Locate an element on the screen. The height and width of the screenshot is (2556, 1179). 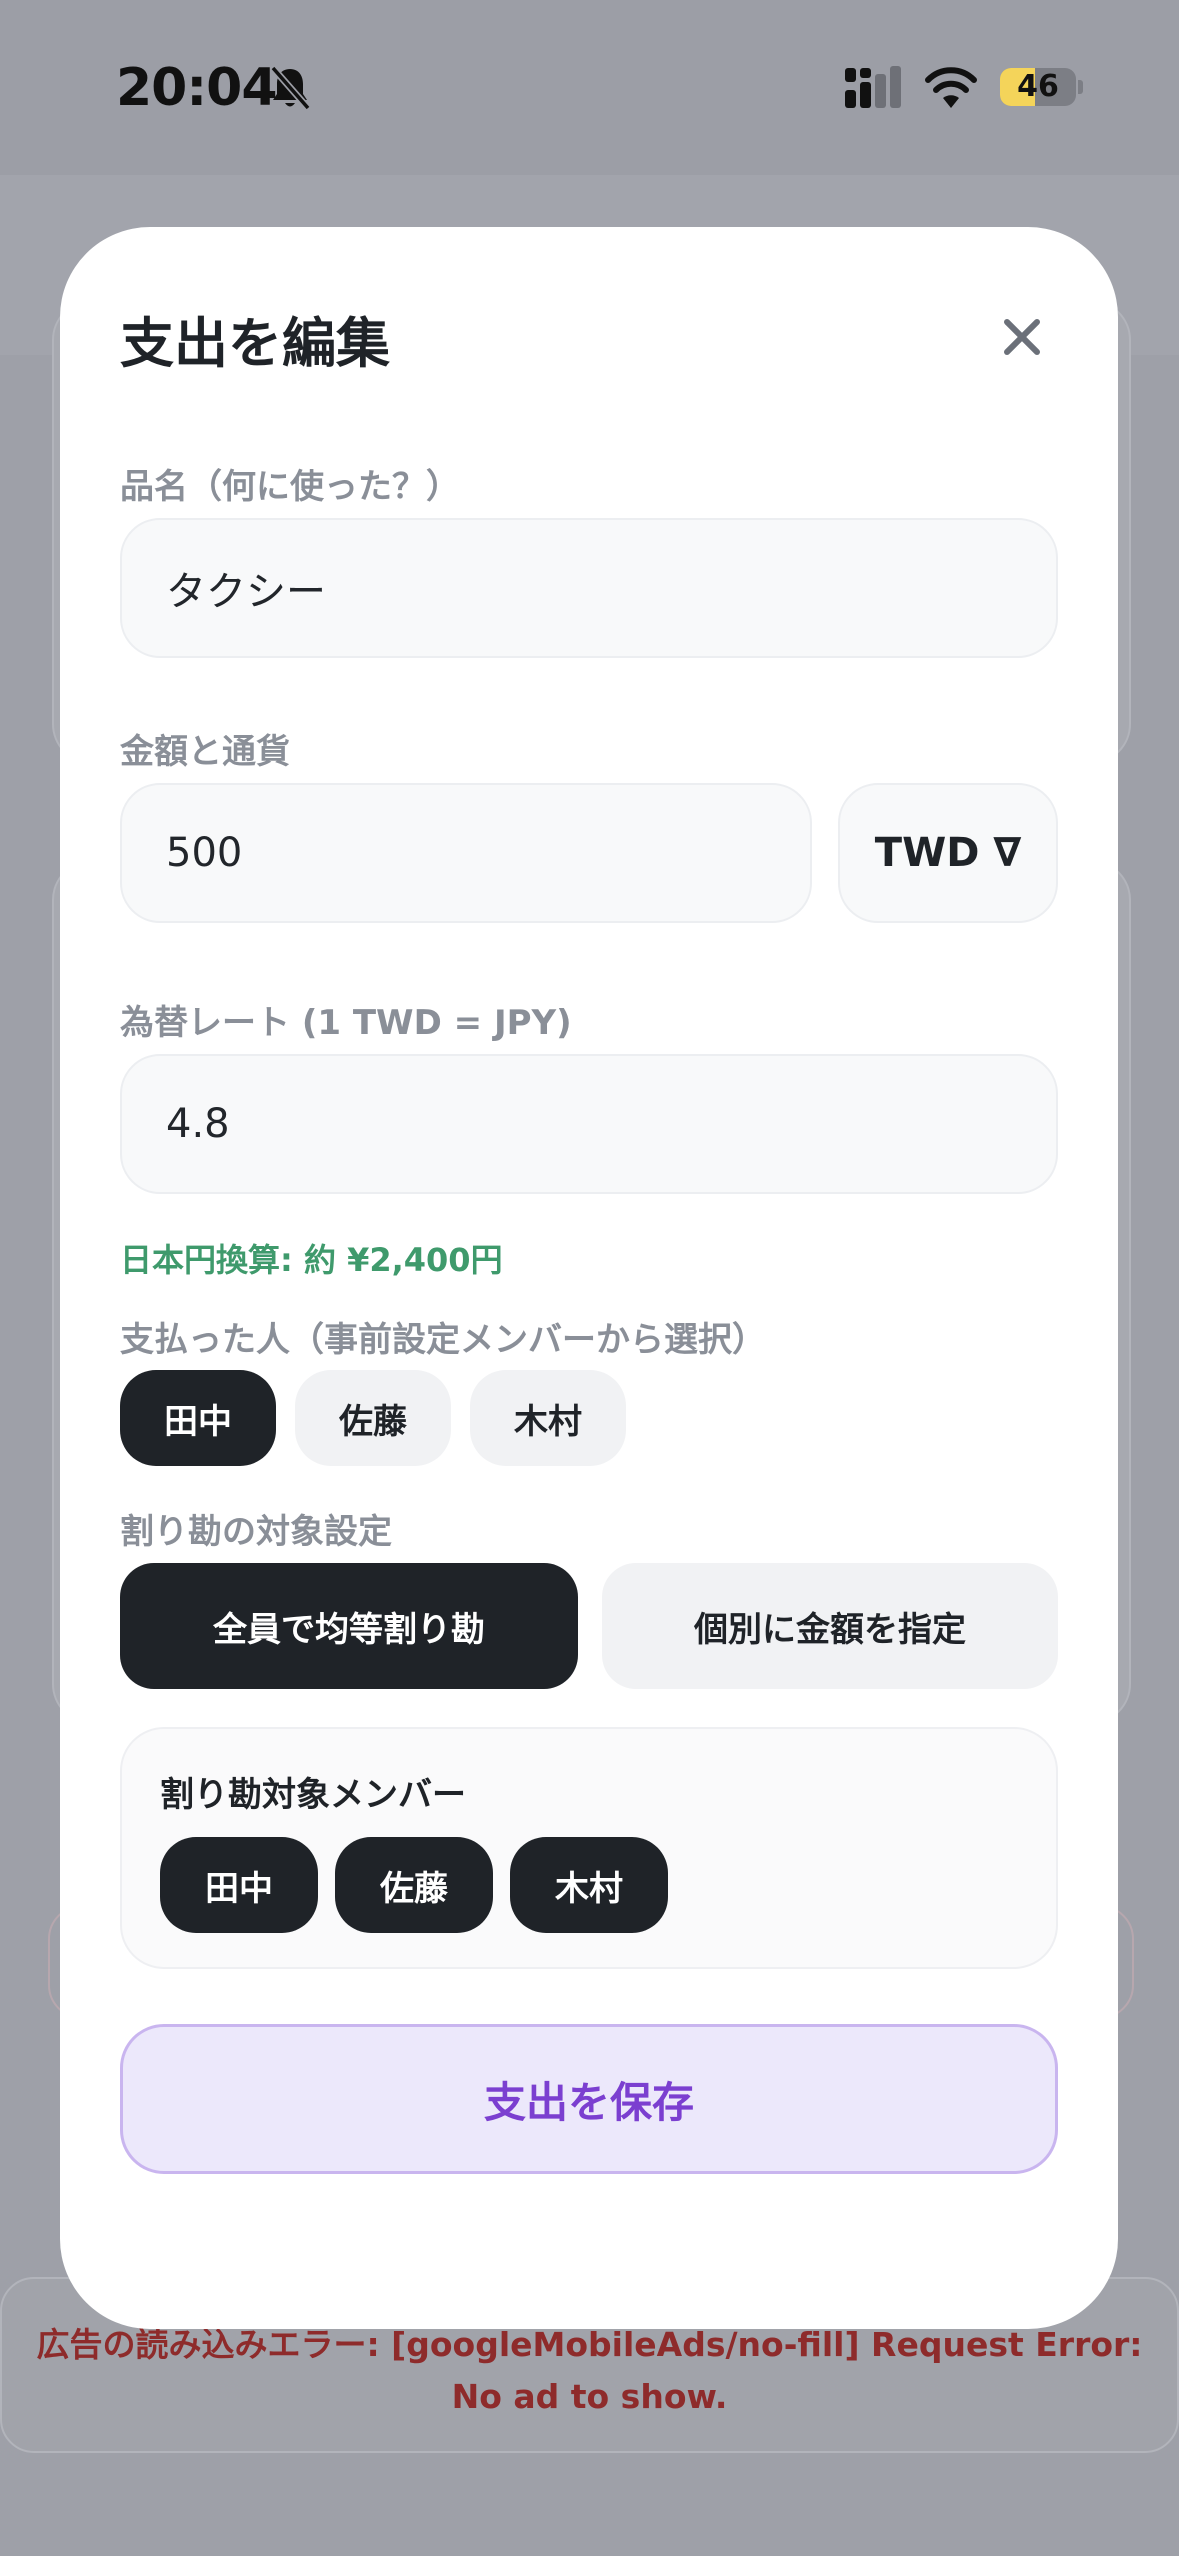
split-members-title: 割り勘対象メンバー is located at coordinates (313, 1795).